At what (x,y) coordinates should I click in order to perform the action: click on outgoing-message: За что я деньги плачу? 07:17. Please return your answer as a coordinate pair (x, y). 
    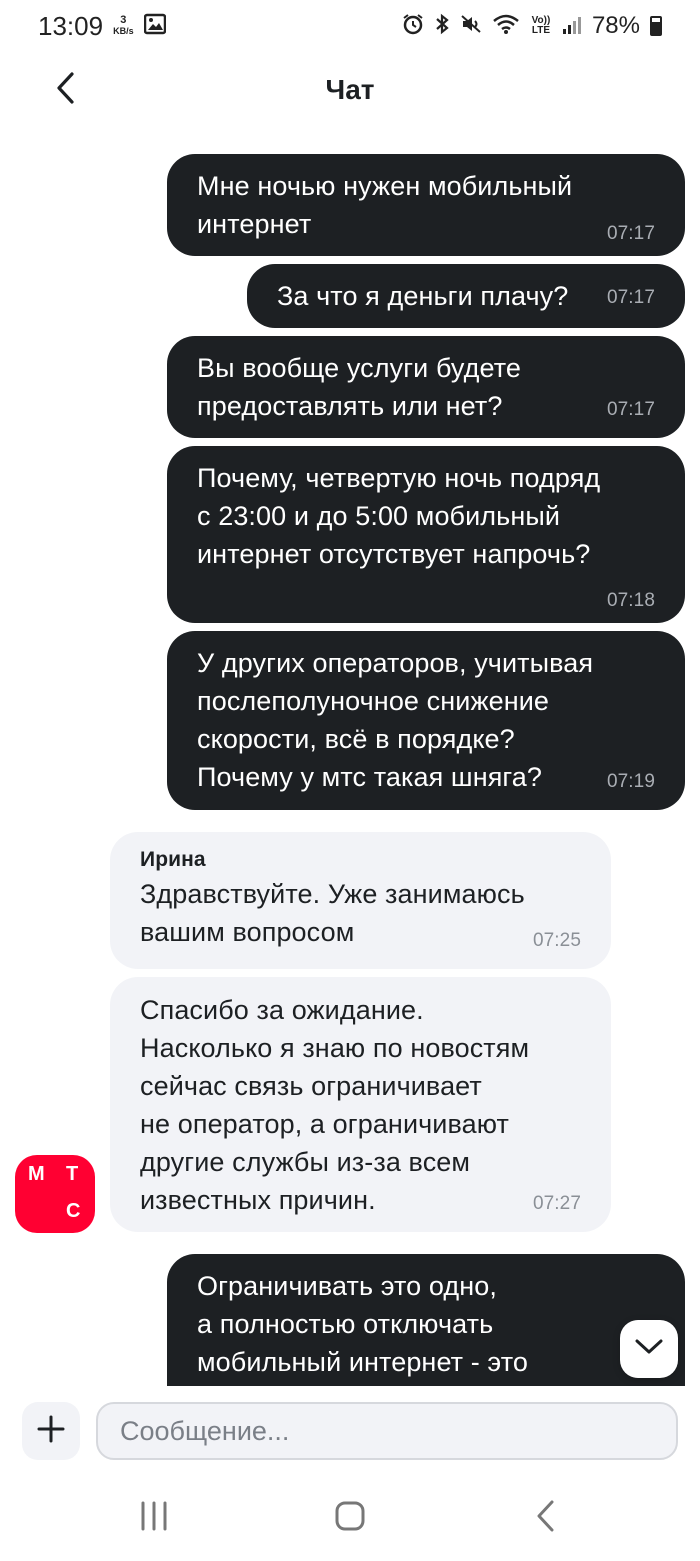
    Looking at the image, I should click on (466, 296).